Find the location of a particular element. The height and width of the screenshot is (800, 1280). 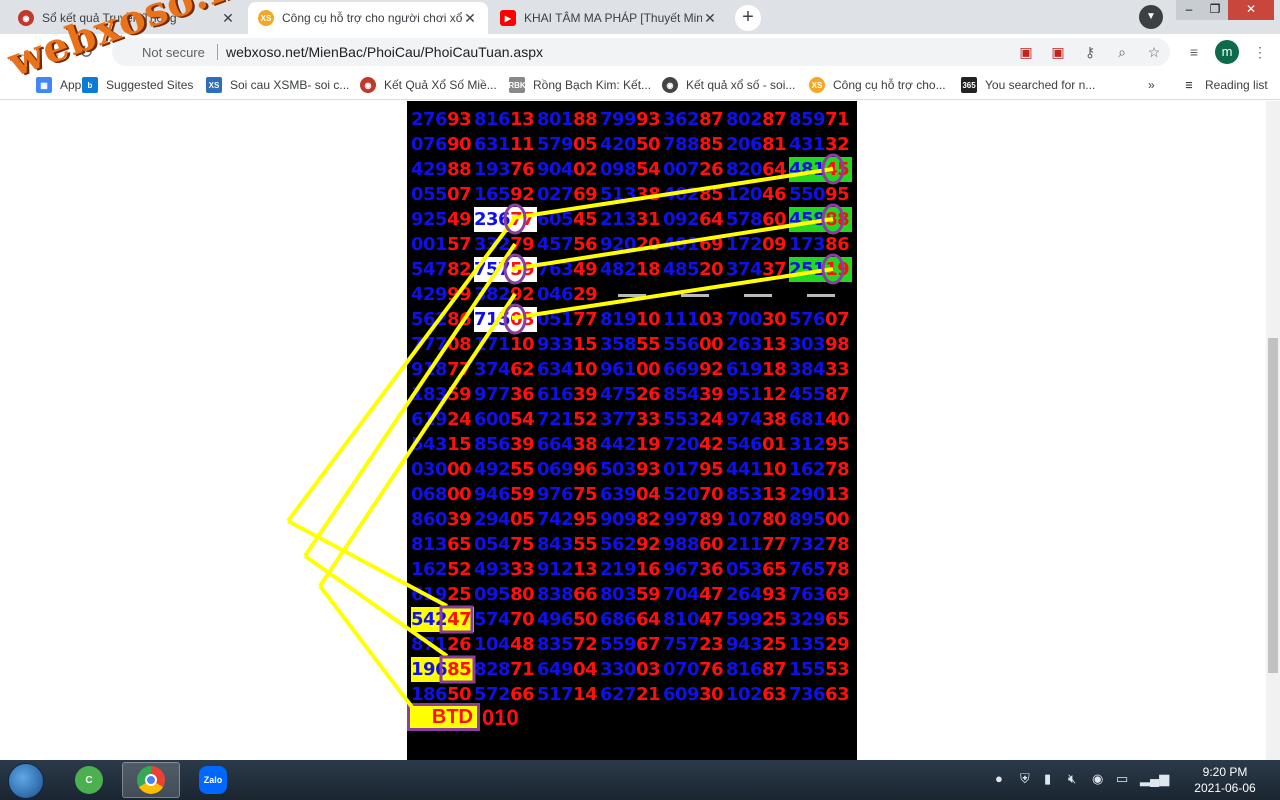

youtube-icon: ▶ is located at coordinates (508, 18).